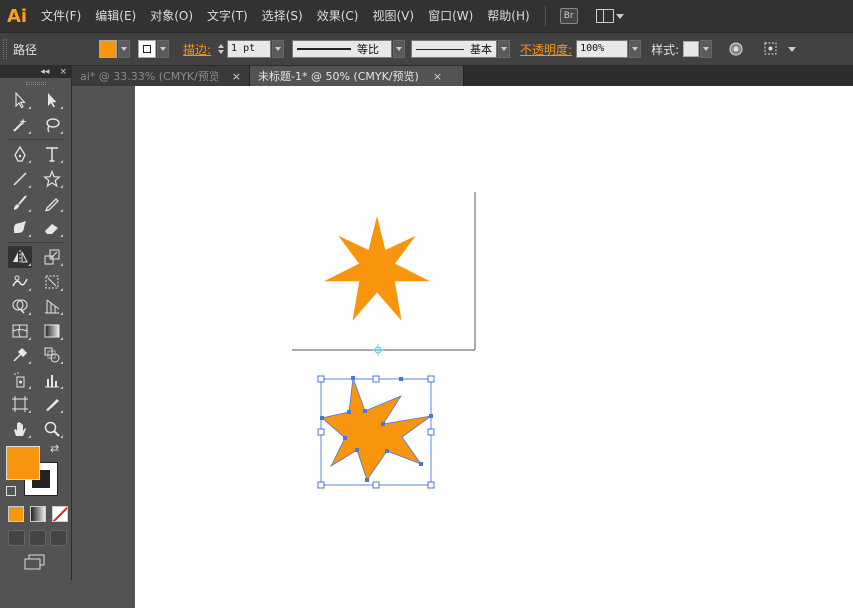 This screenshot has width=853, height=608. I want to click on color-mode-row, so click(38, 514).